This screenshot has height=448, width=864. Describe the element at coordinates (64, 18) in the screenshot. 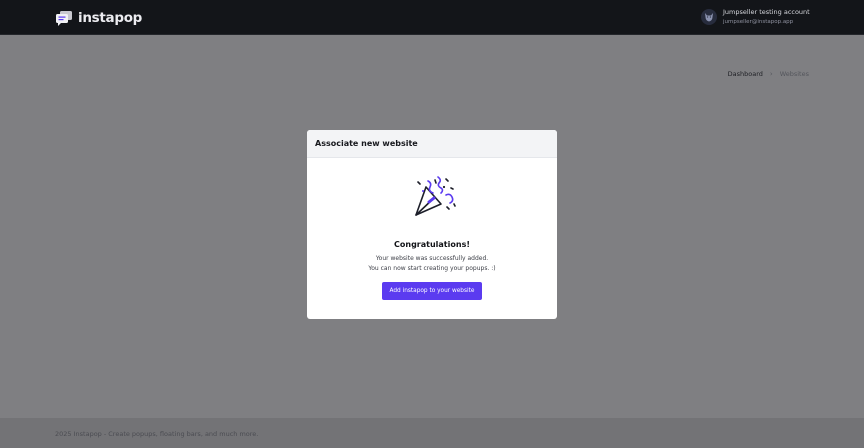

I see `chat-bubbles-logo-icon` at that location.